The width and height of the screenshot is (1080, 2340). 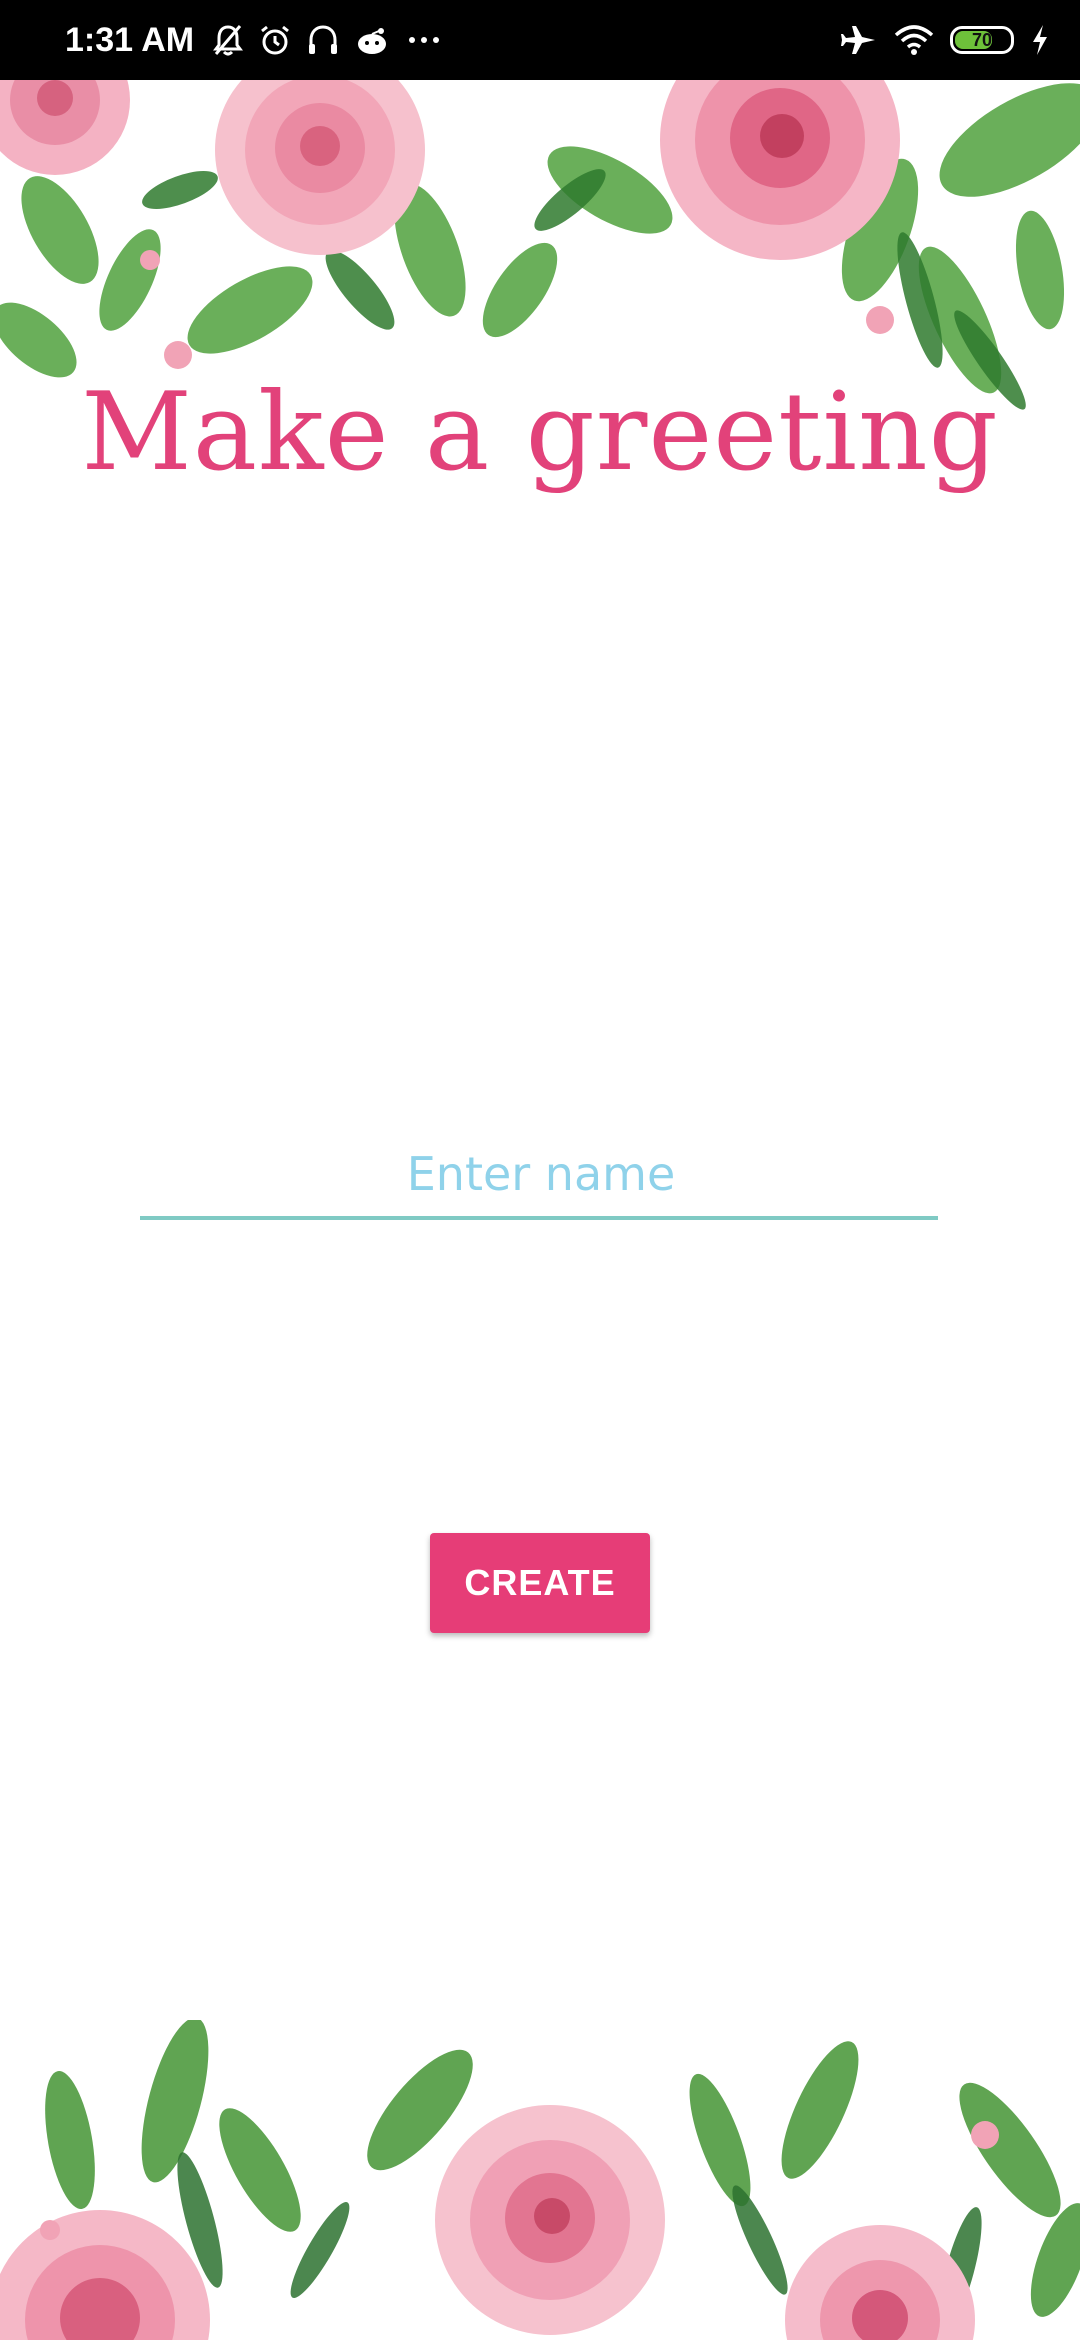 What do you see at coordinates (540, 432) in the screenshot?
I see `page-title: Make a greeting` at bounding box center [540, 432].